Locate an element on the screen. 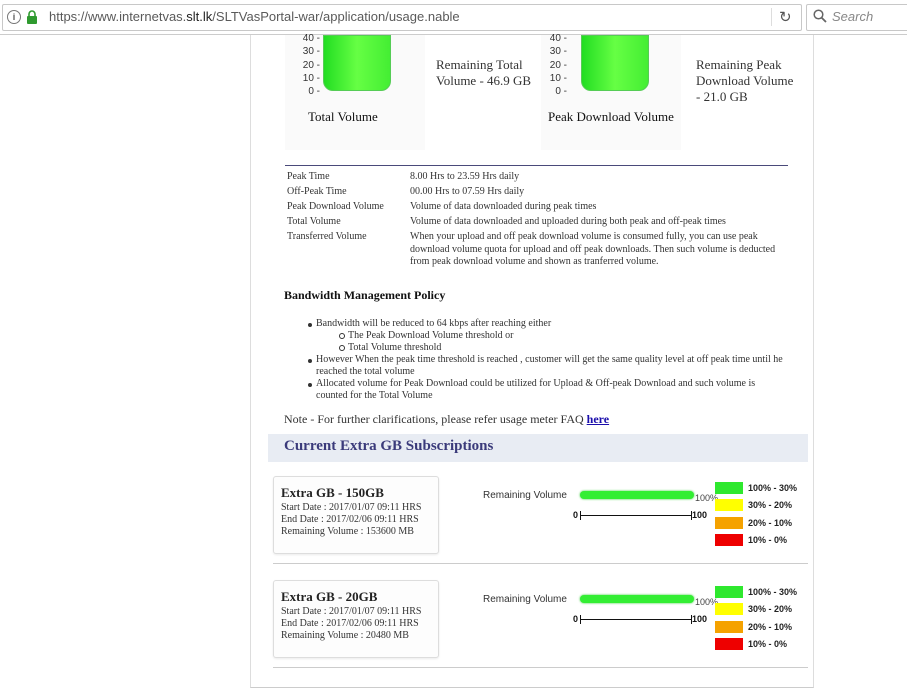  remaining-total-volume: Remaining Total Volume - 46.9 GB is located at coordinates (484, 72).